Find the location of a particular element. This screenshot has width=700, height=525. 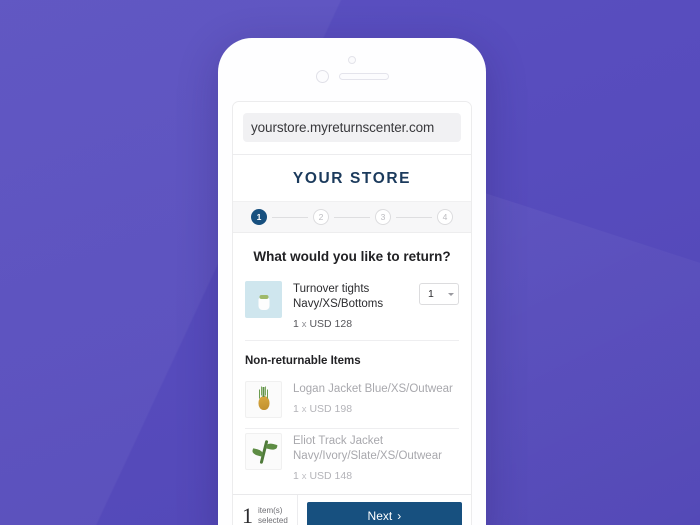

store-header: YOUR STORE is located at coordinates (352, 178).